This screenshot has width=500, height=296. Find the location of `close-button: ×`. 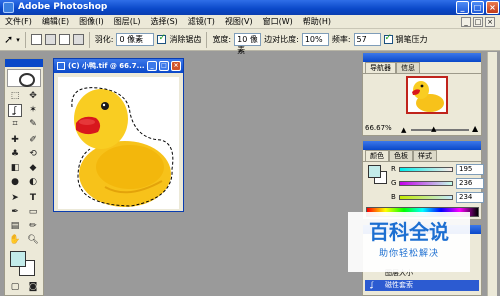

close-button: × is located at coordinates (492, 7).